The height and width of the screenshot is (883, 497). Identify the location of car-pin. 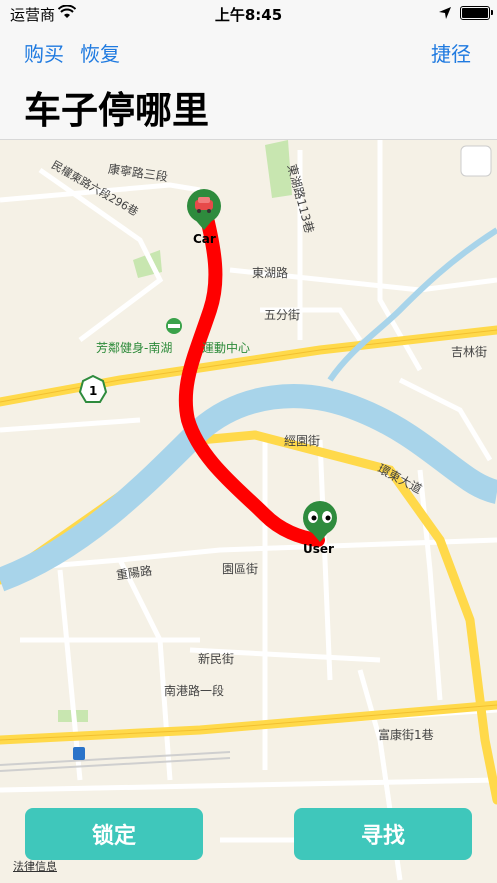
(204, 209).